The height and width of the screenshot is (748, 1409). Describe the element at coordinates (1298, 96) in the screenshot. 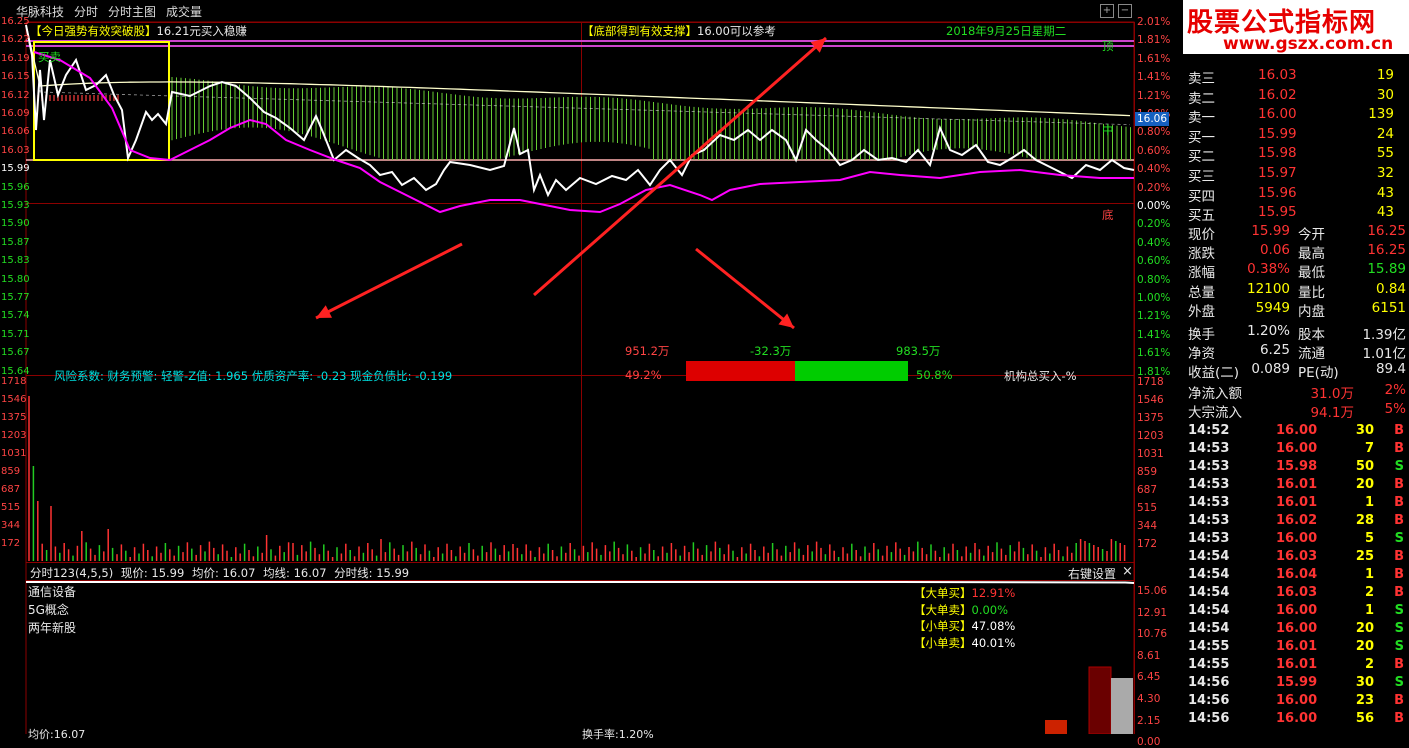

I see `order-book-row: 卖二 16.02 30` at that location.